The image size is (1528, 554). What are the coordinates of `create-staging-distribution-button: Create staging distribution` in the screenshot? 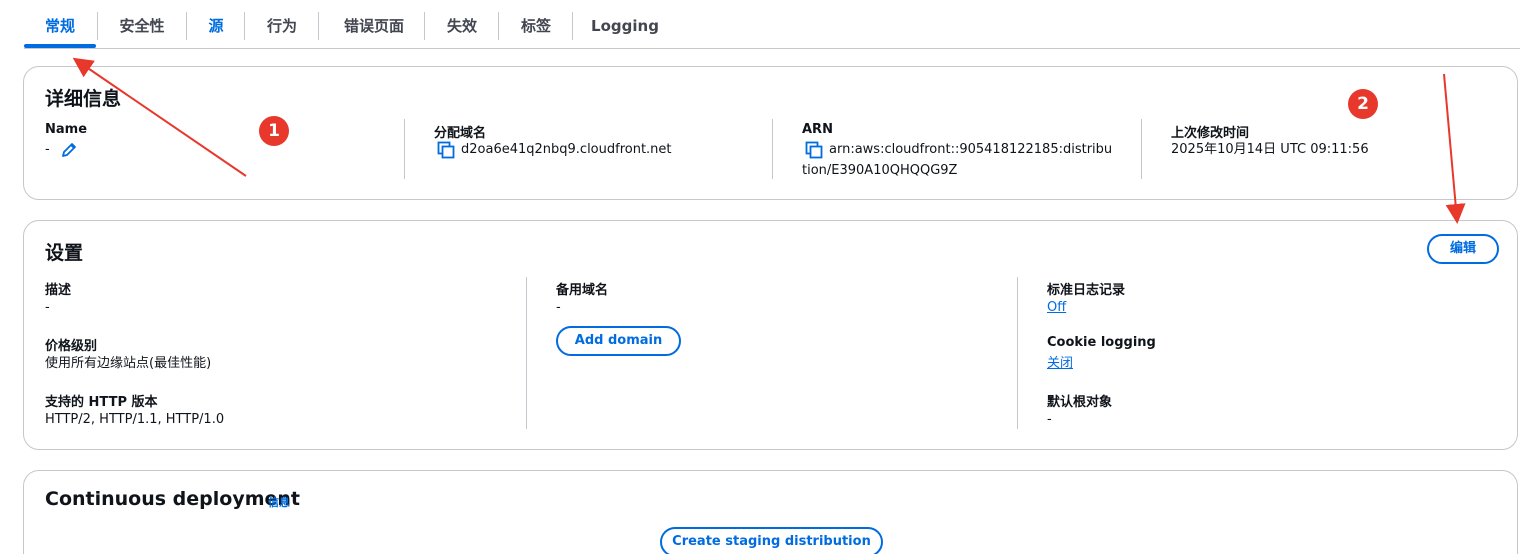 It's located at (771, 540).